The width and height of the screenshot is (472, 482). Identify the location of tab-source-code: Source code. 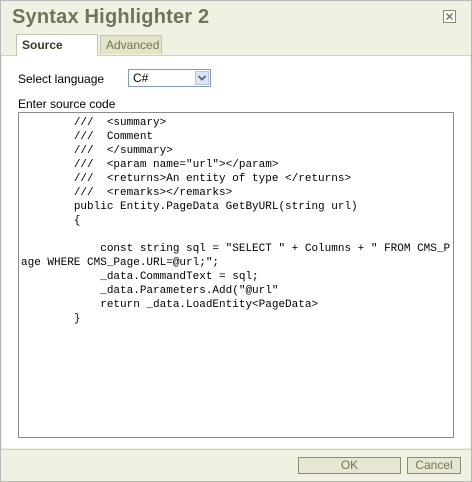
(57, 53).